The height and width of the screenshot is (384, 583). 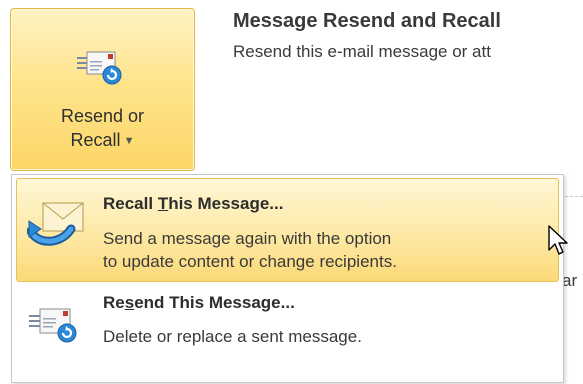 What do you see at coordinates (247, 238) in the screenshot?
I see `recall-this-message-desc-line1: Send a message again with the option` at bounding box center [247, 238].